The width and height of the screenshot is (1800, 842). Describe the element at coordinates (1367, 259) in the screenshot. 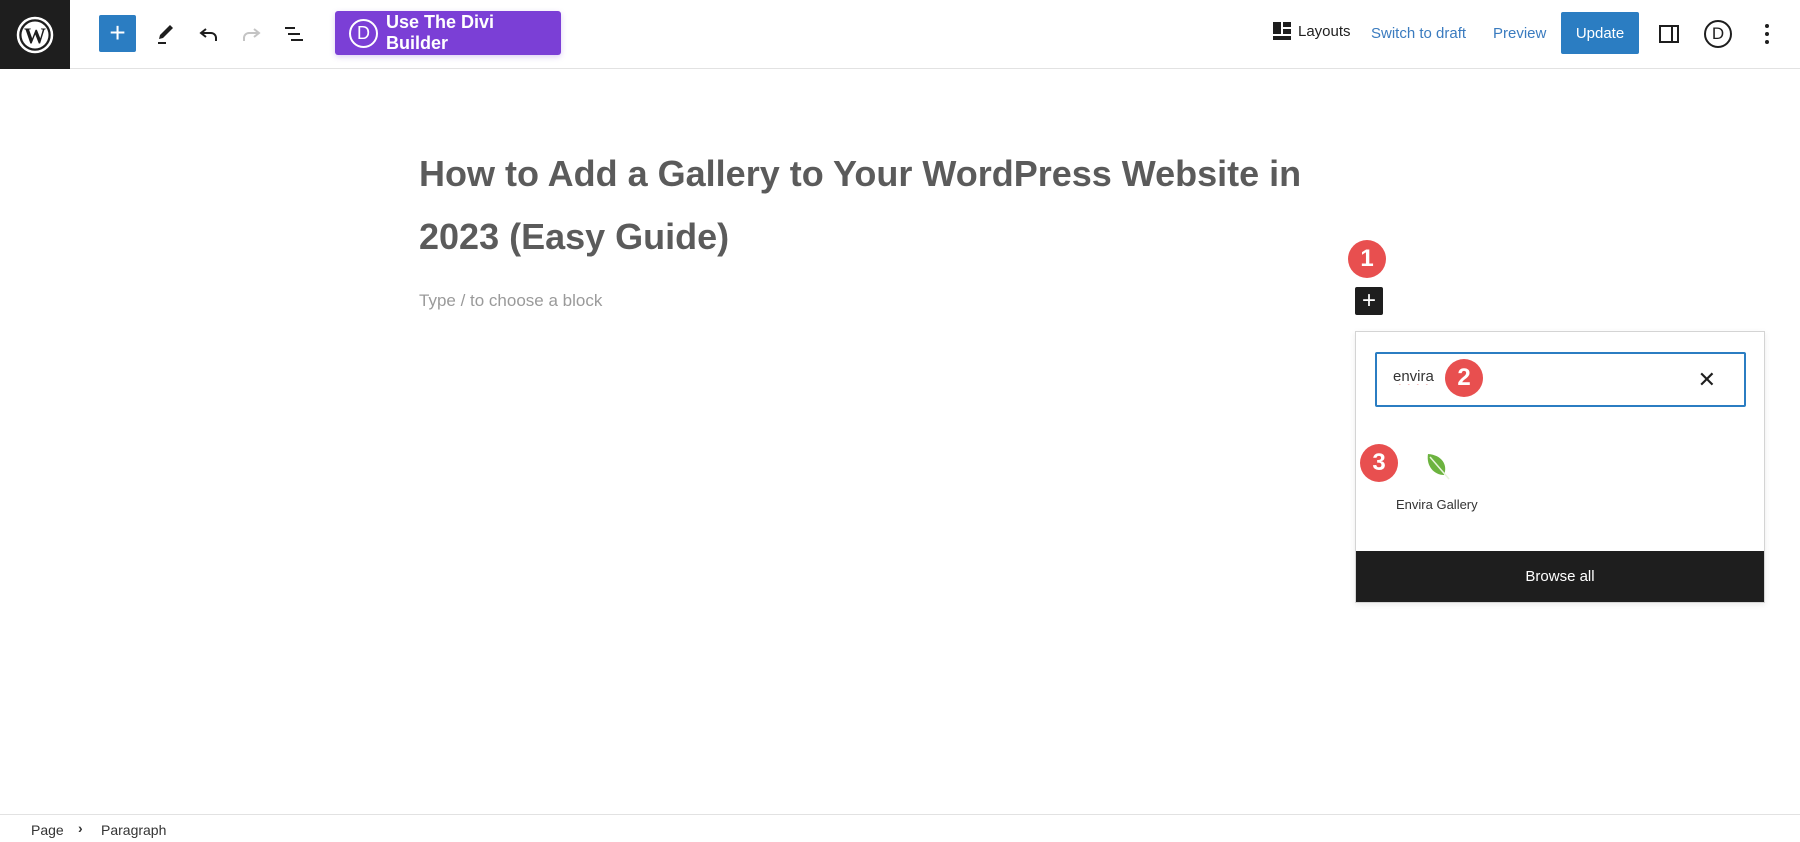

I see `step-badge-1: 1` at that location.